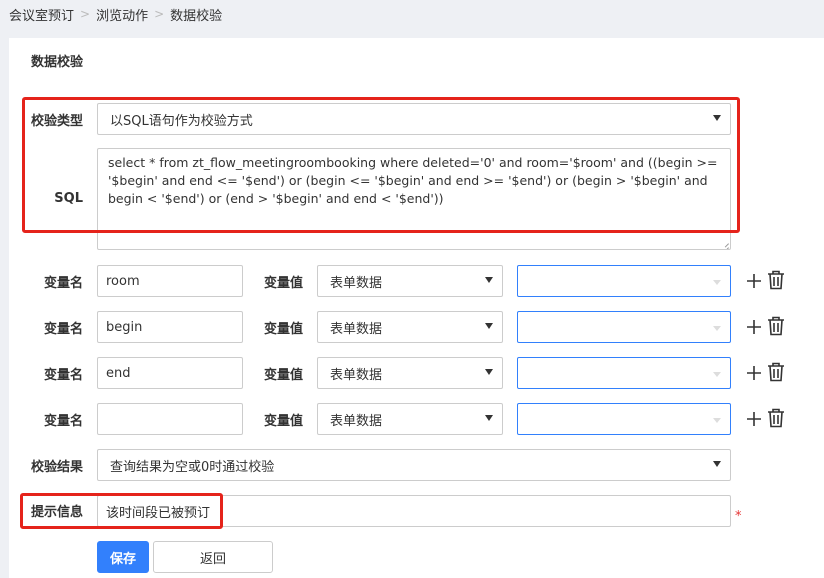 This screenshot has width=824, height=578. I want to click on breadcrumb: 会议室预订 > 浏览动作 > 数据校验, so click(116, 14).